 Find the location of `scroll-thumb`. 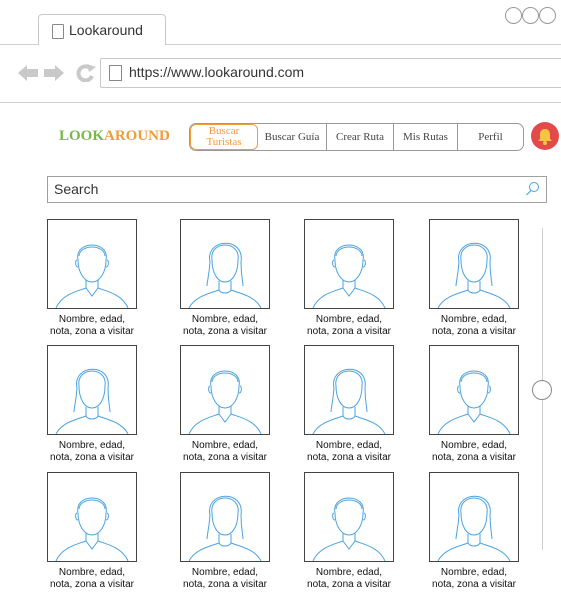

scroll-thumb is located at coordinates (542, 390).